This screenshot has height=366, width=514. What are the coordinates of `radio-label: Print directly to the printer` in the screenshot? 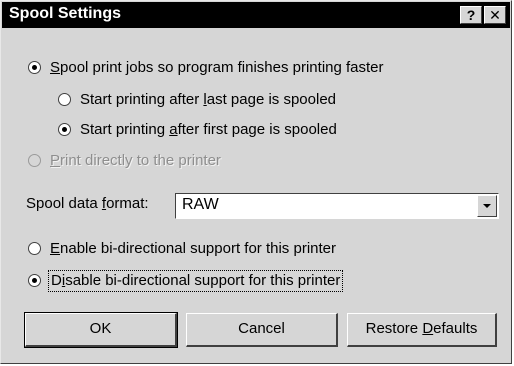 It's located at (135, 160).